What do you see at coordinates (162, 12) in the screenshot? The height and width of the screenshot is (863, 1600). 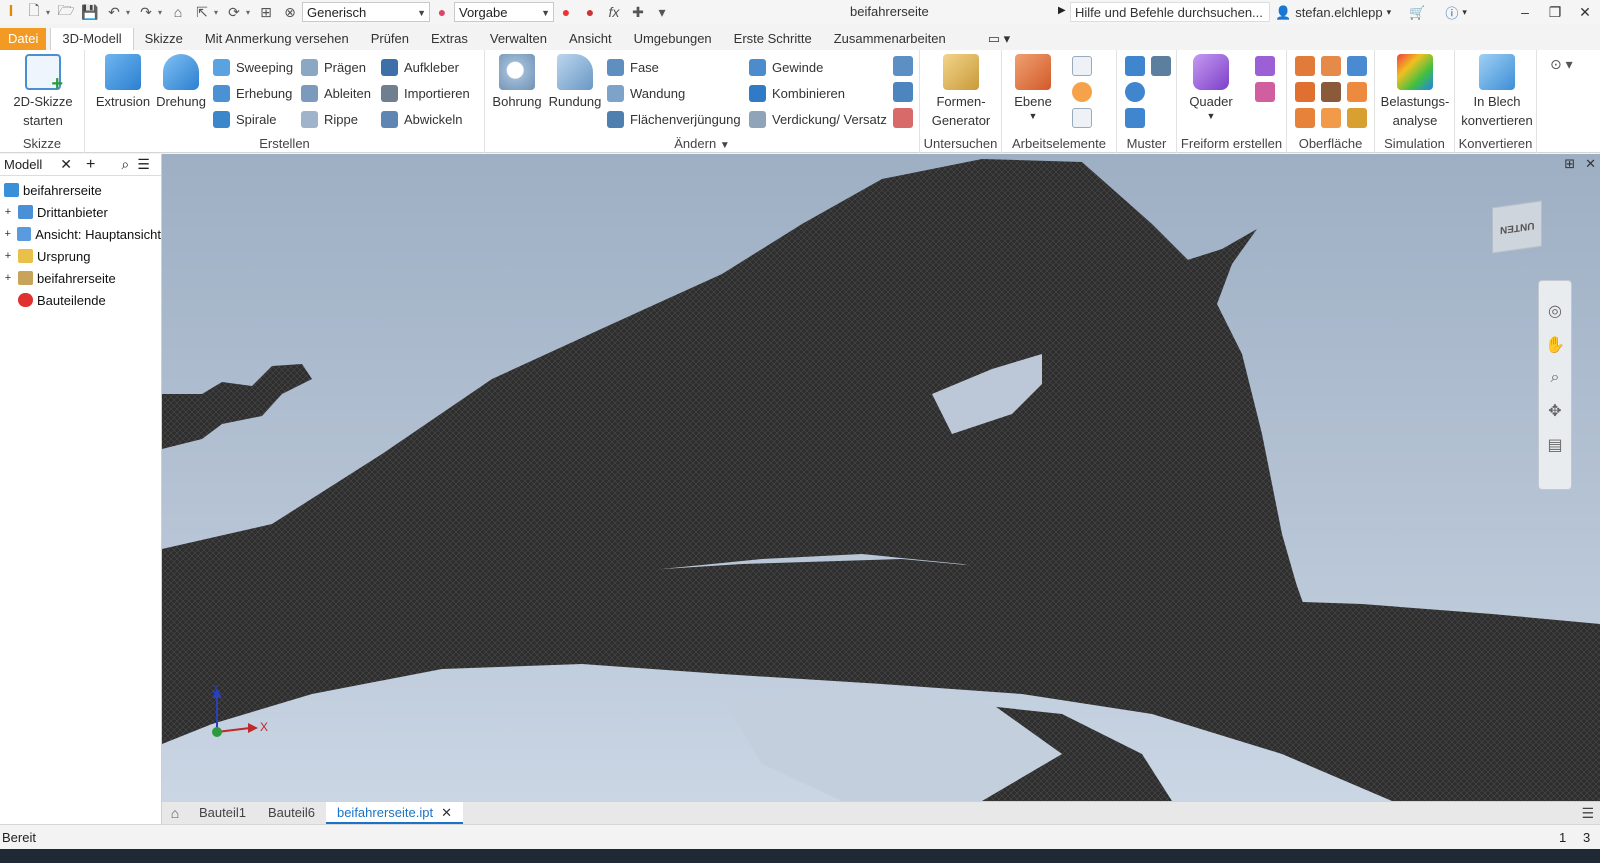 I see `redo-dropdown-icon: ▾` at bounding box center [162, 12].